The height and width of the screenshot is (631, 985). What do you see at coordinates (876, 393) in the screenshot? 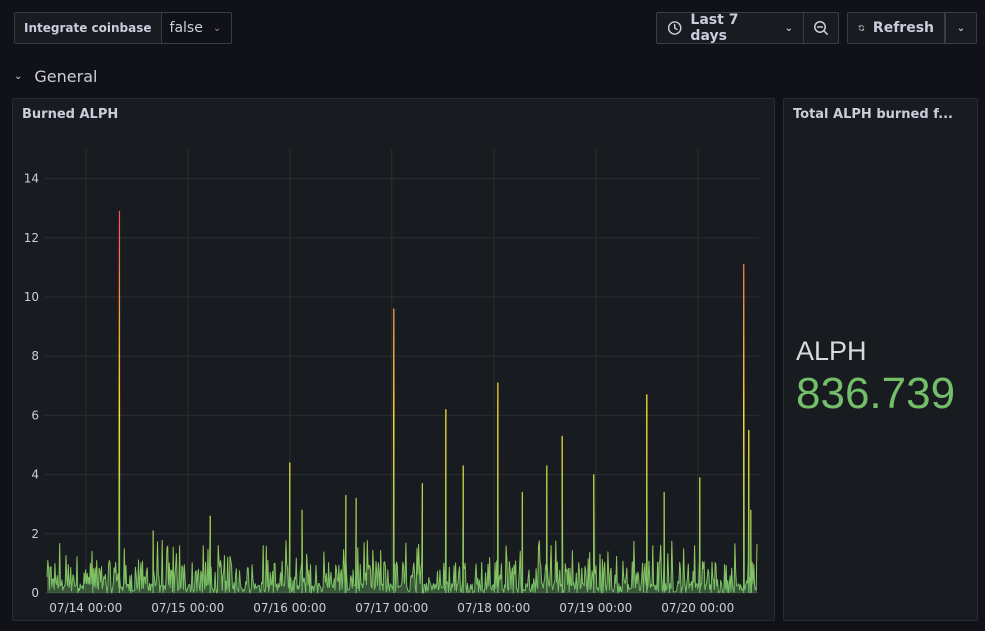
I see `stat-value: 836.739` at bounding box center [876, 393].